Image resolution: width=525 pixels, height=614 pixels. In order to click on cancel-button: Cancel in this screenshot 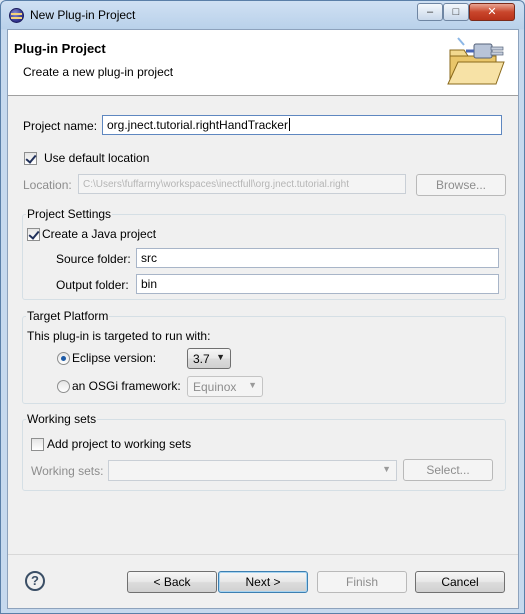, I will do `click(460, 582)`.